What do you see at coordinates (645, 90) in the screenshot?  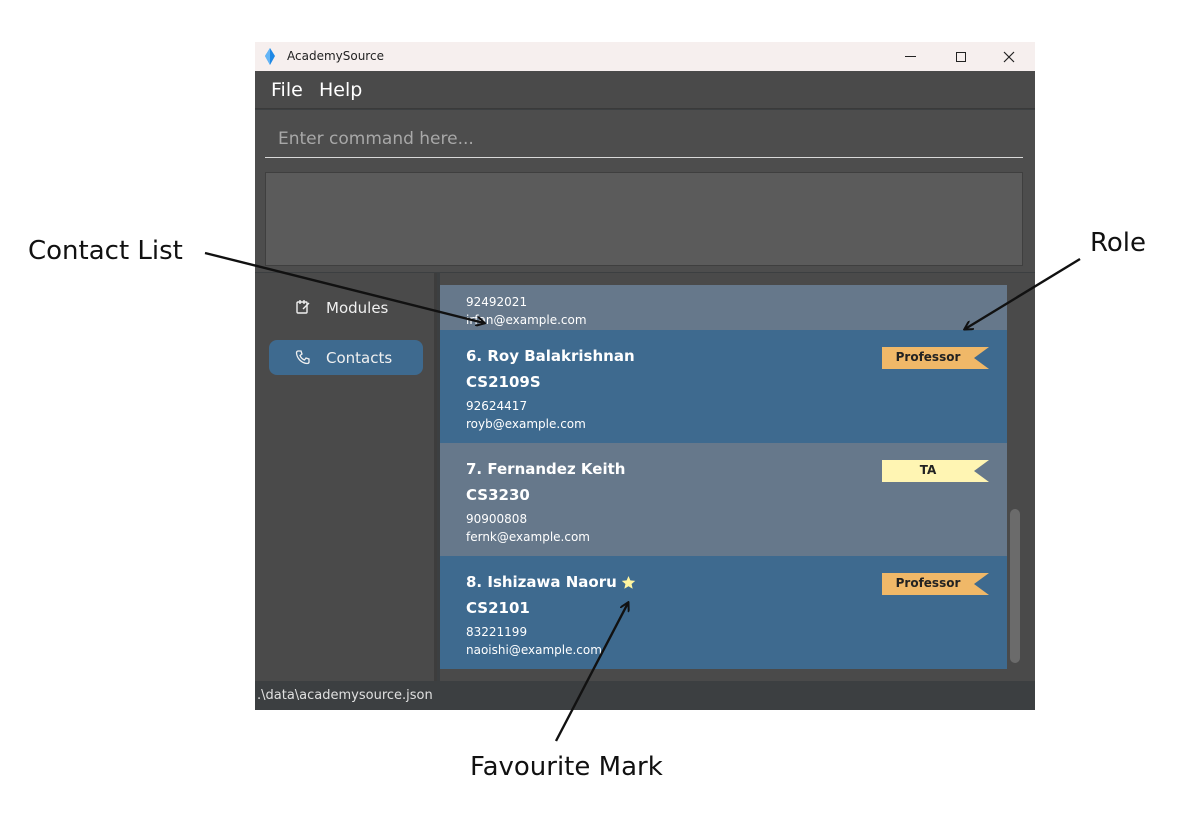 I see `menu-bar: File Help` at bounding box center [645, 90].